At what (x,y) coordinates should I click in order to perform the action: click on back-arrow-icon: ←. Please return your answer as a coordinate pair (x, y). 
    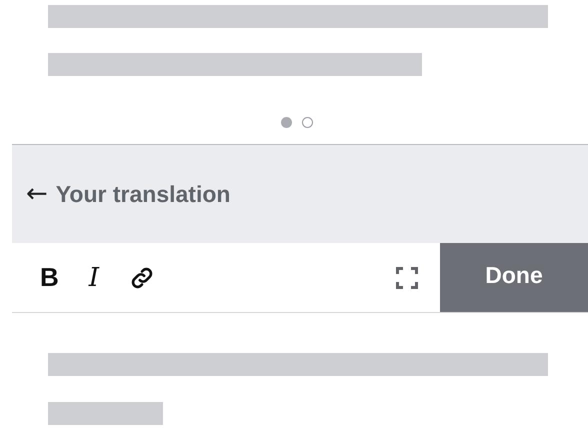
    Looking at the image, I should click on (37, 194).